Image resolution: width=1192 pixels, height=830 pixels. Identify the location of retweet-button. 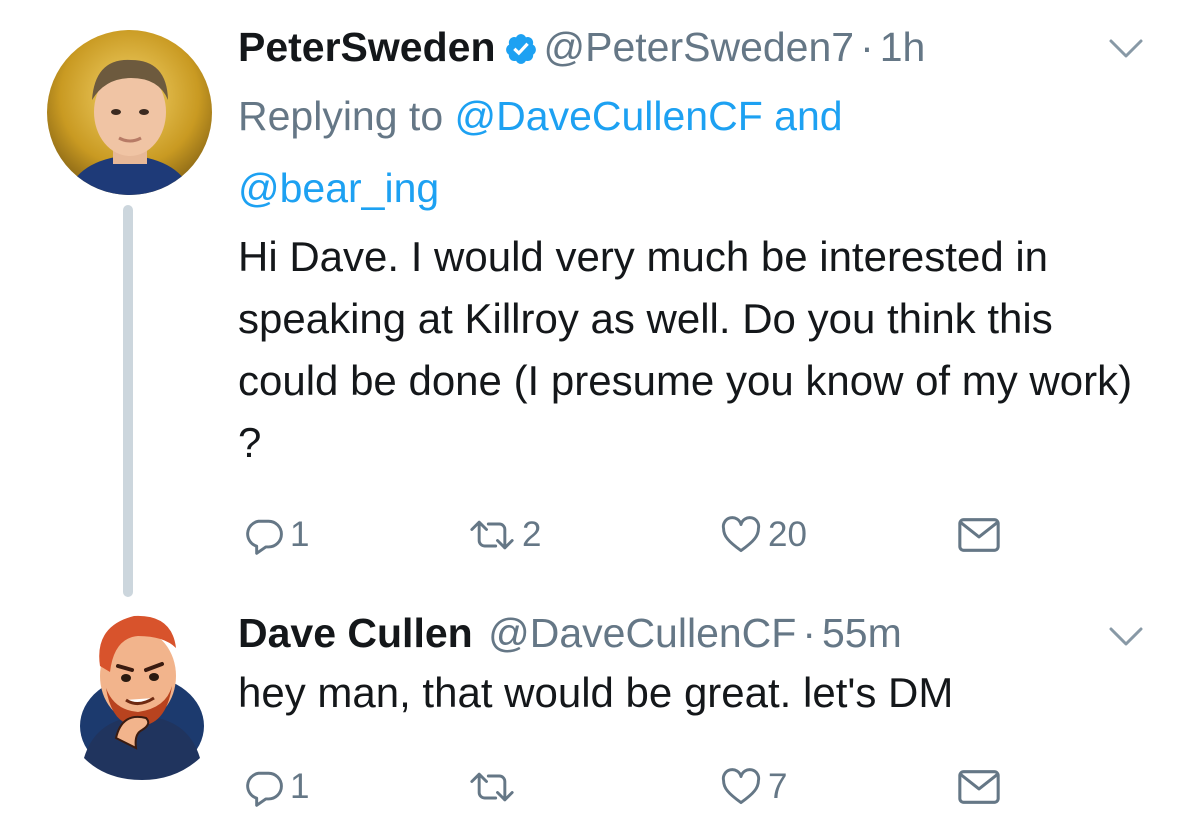
(494, 787).